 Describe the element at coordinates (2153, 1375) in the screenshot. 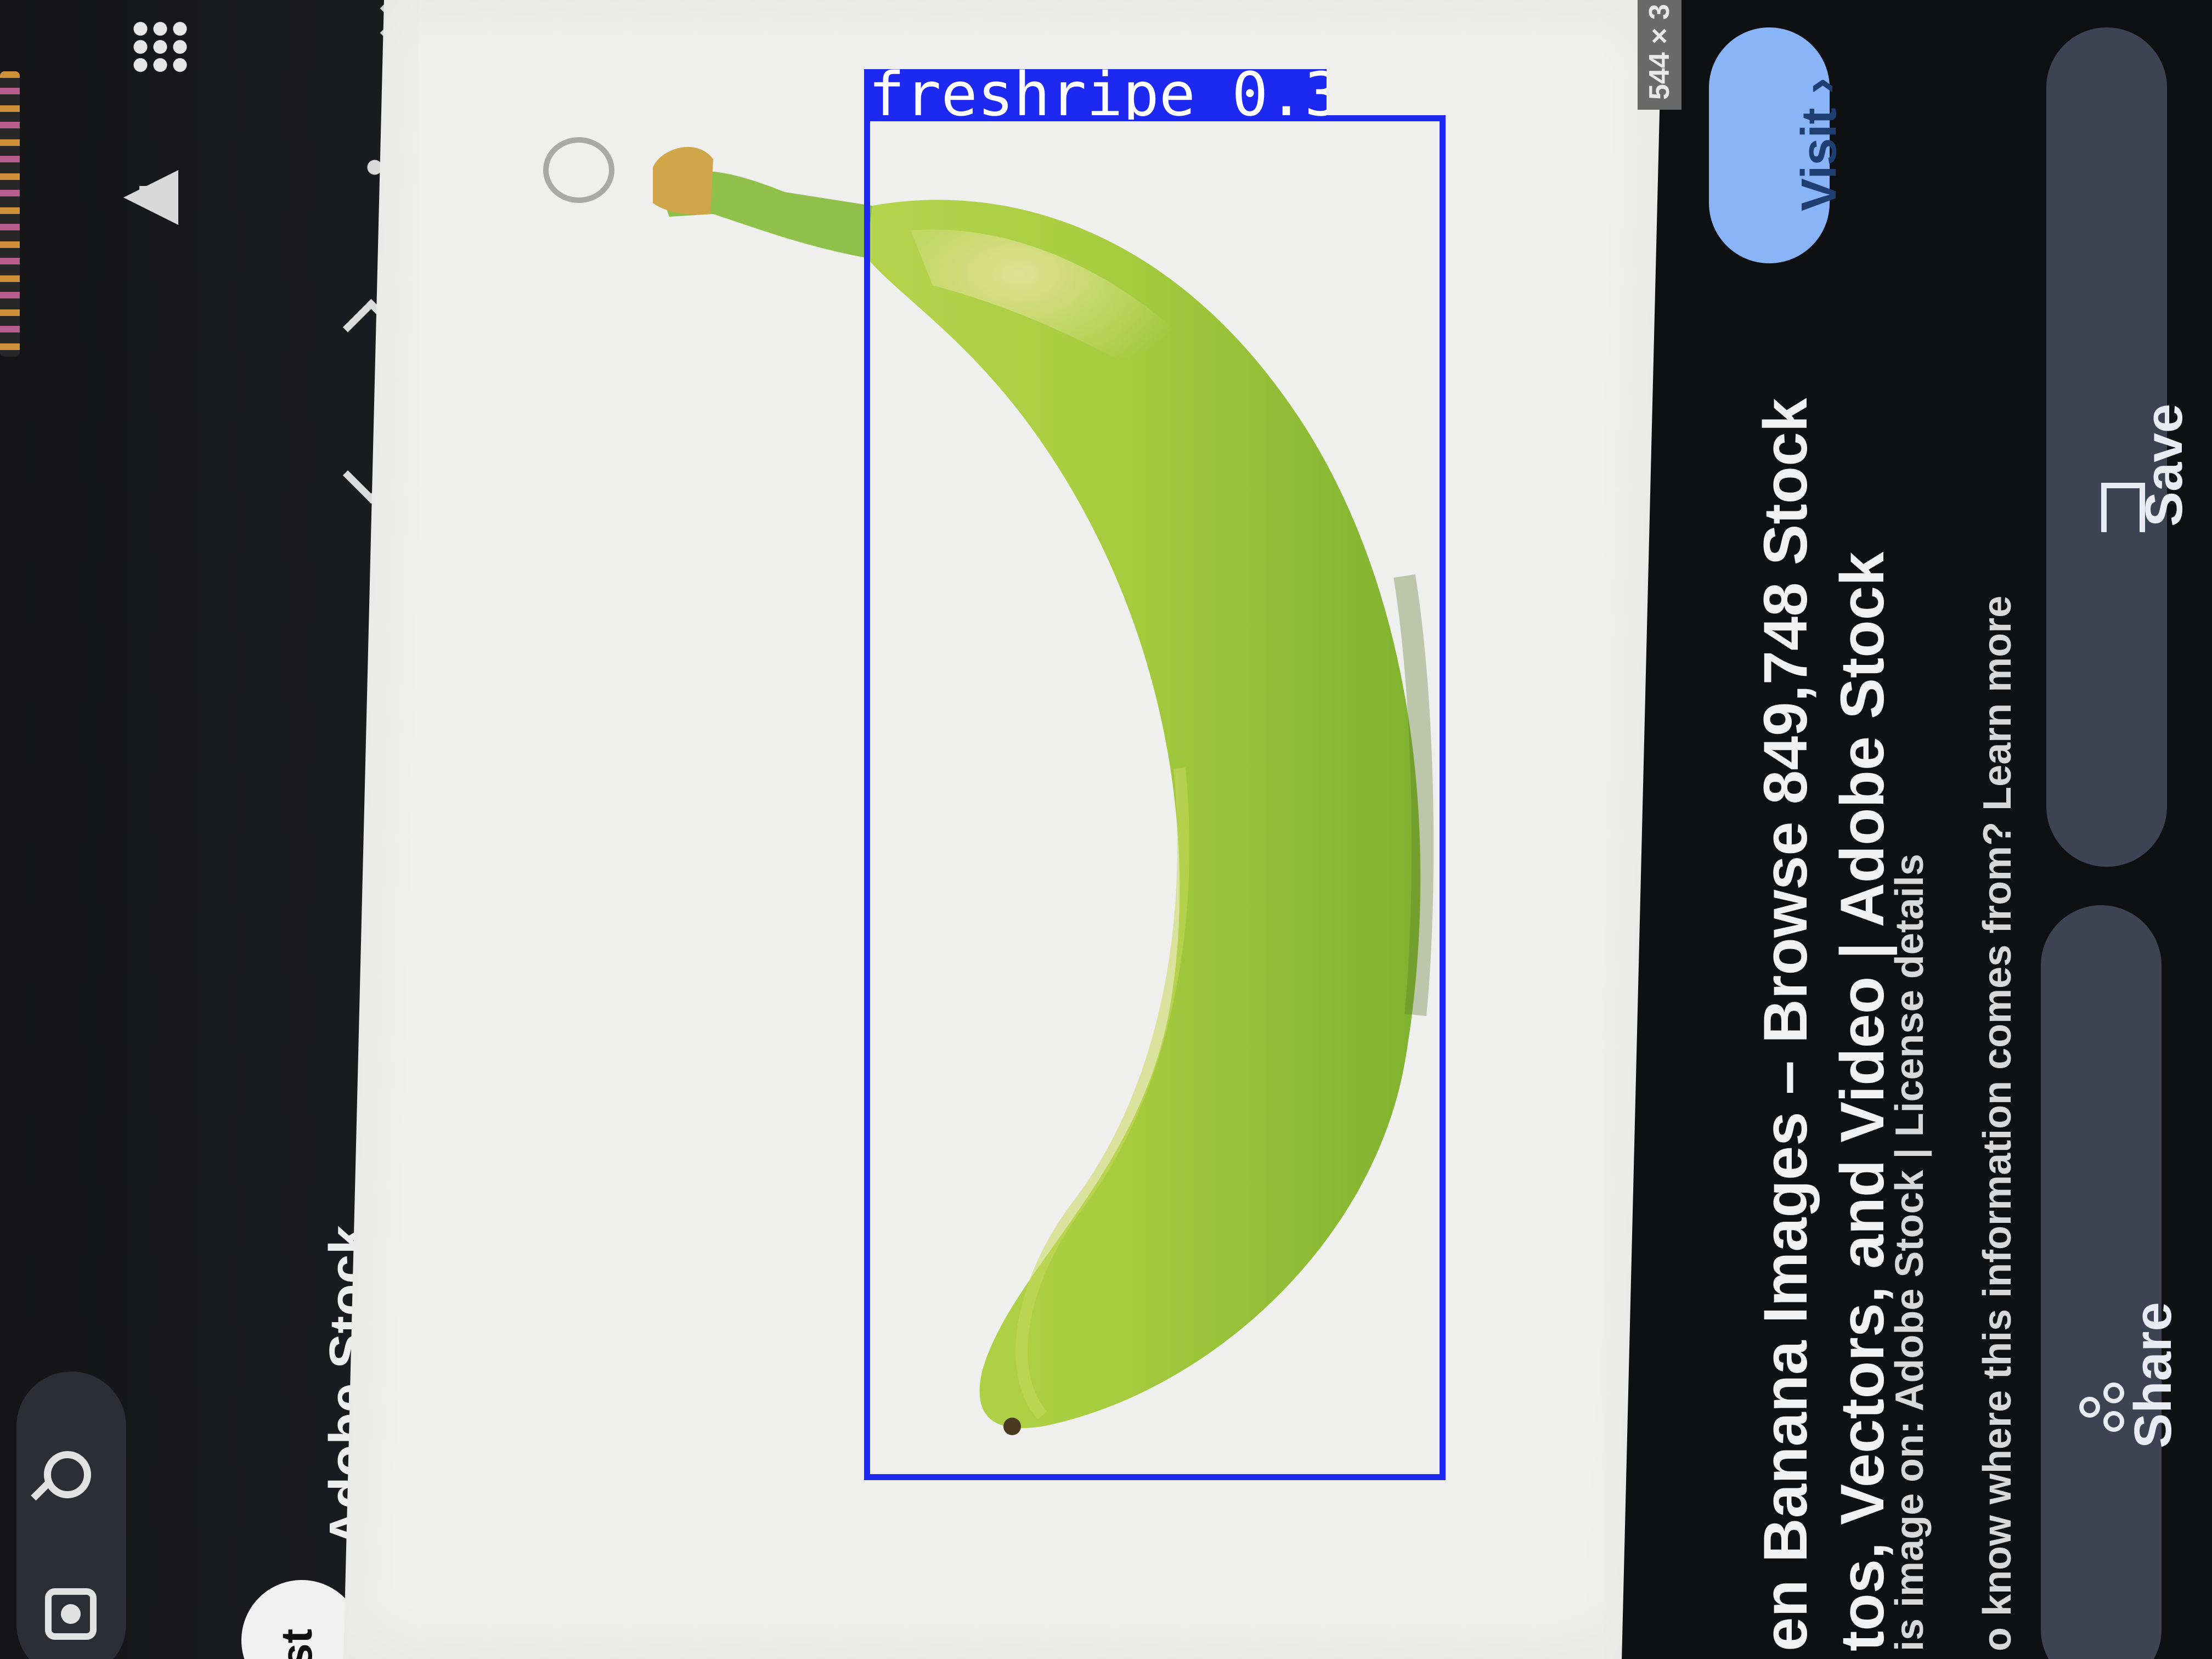

I see `share-button-label: Share` at that location.